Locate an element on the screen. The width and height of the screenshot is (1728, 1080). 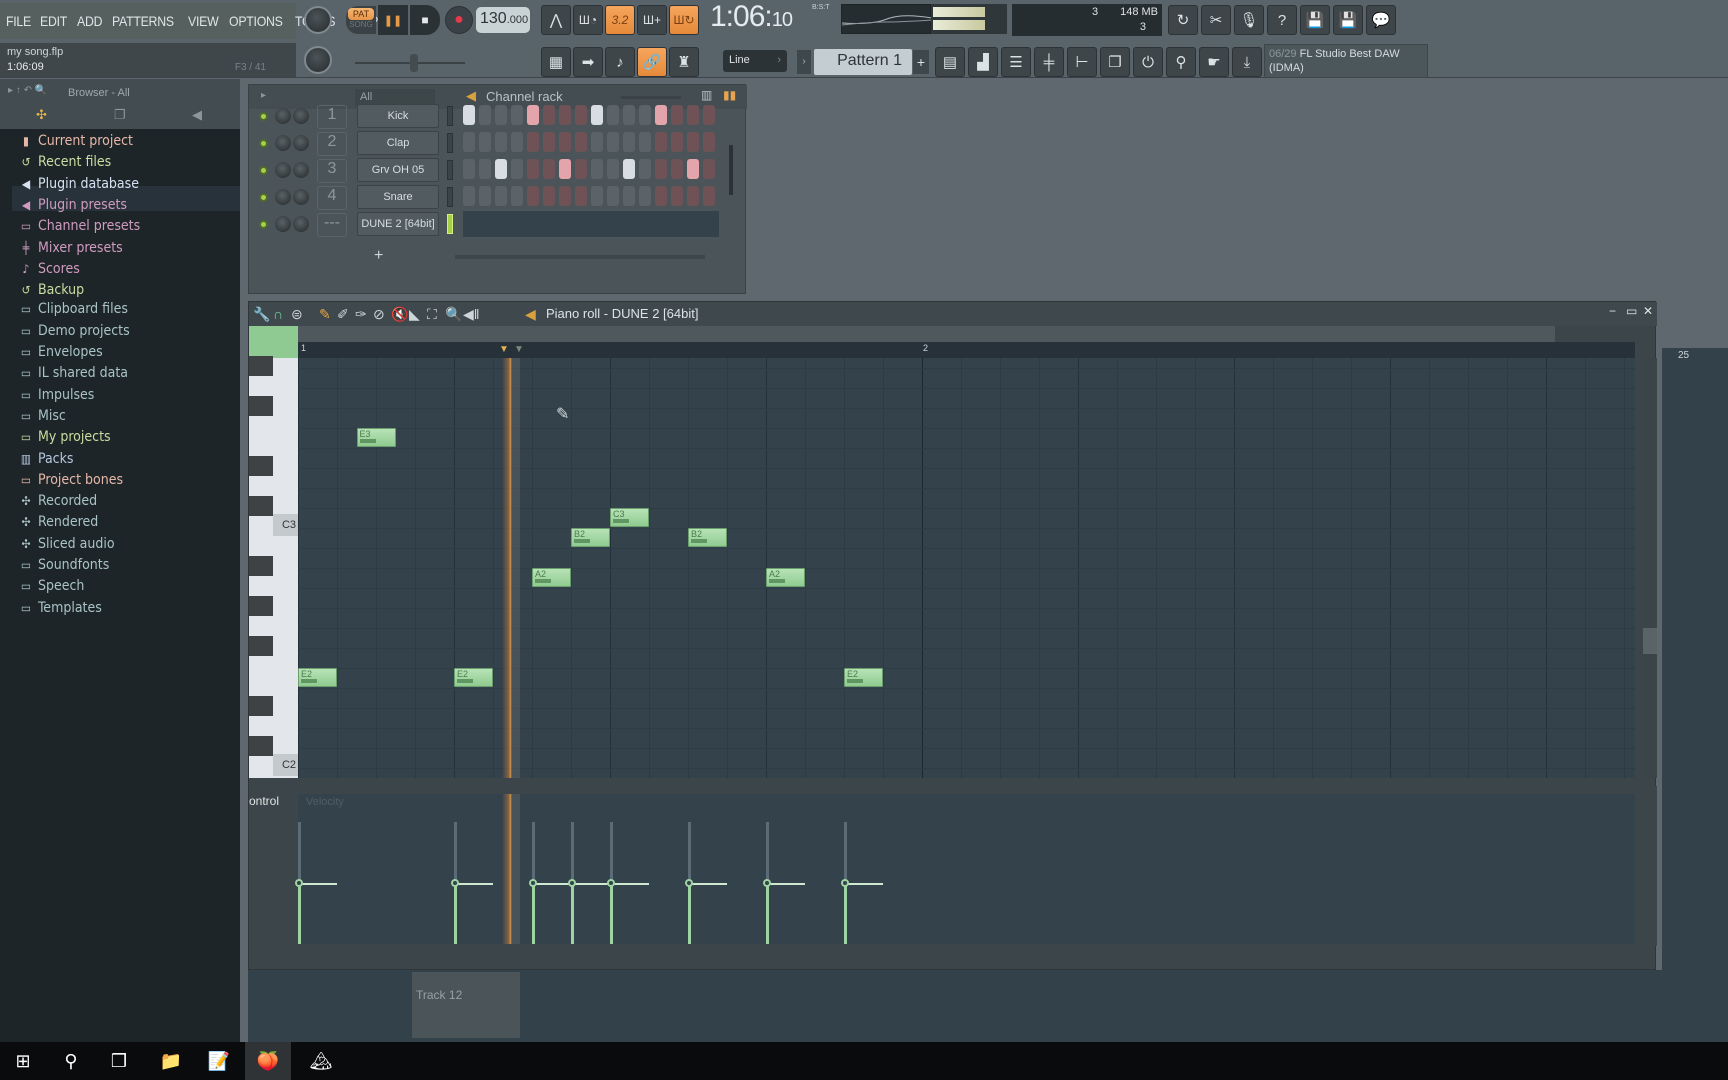
channel-name-button: Grv OH 05 is located at coordinates (398, 170).